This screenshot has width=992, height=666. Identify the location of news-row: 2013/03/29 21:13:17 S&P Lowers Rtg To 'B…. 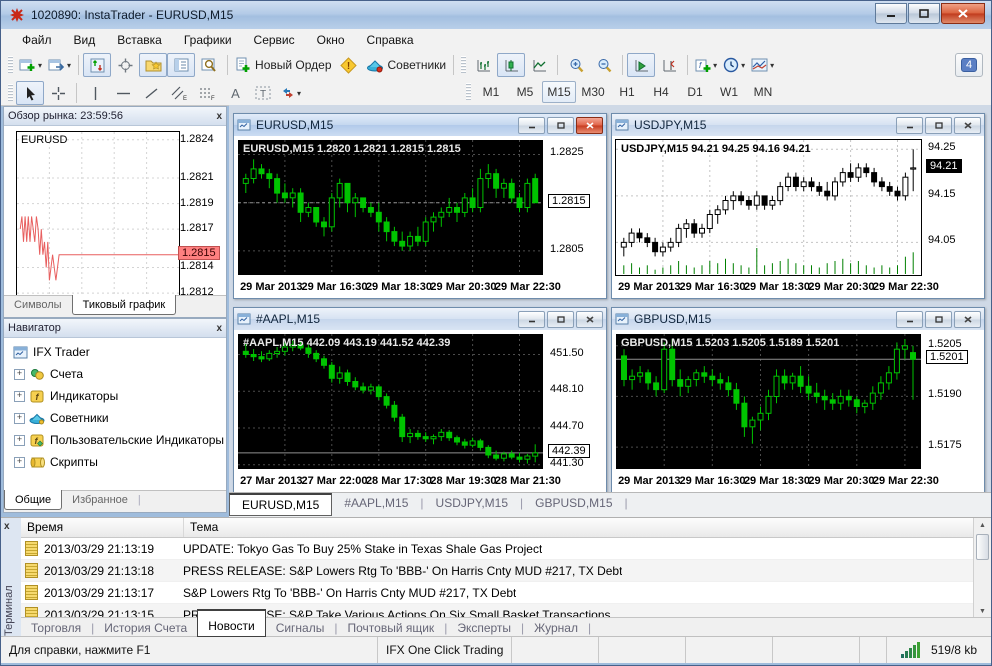
(497, 593).